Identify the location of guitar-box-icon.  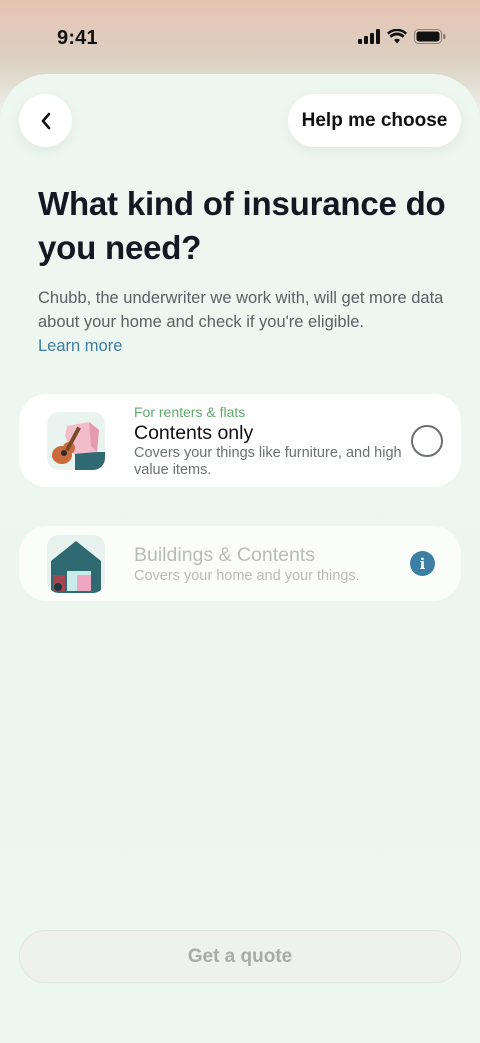
(76, 441).